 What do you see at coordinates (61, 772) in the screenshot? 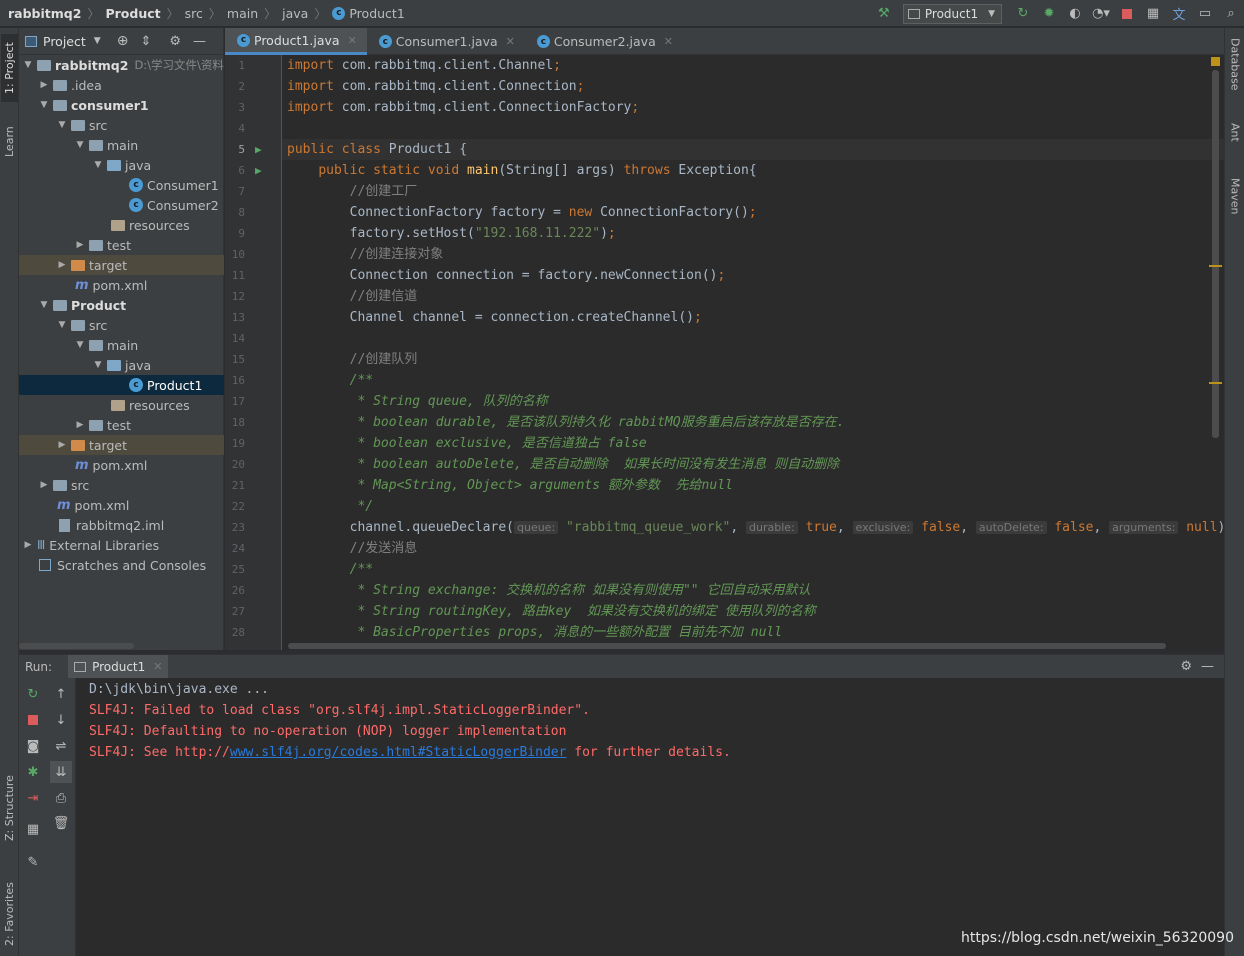
I see `scroll-to-end-icon: ⇊` at bounding box center [61, 772].